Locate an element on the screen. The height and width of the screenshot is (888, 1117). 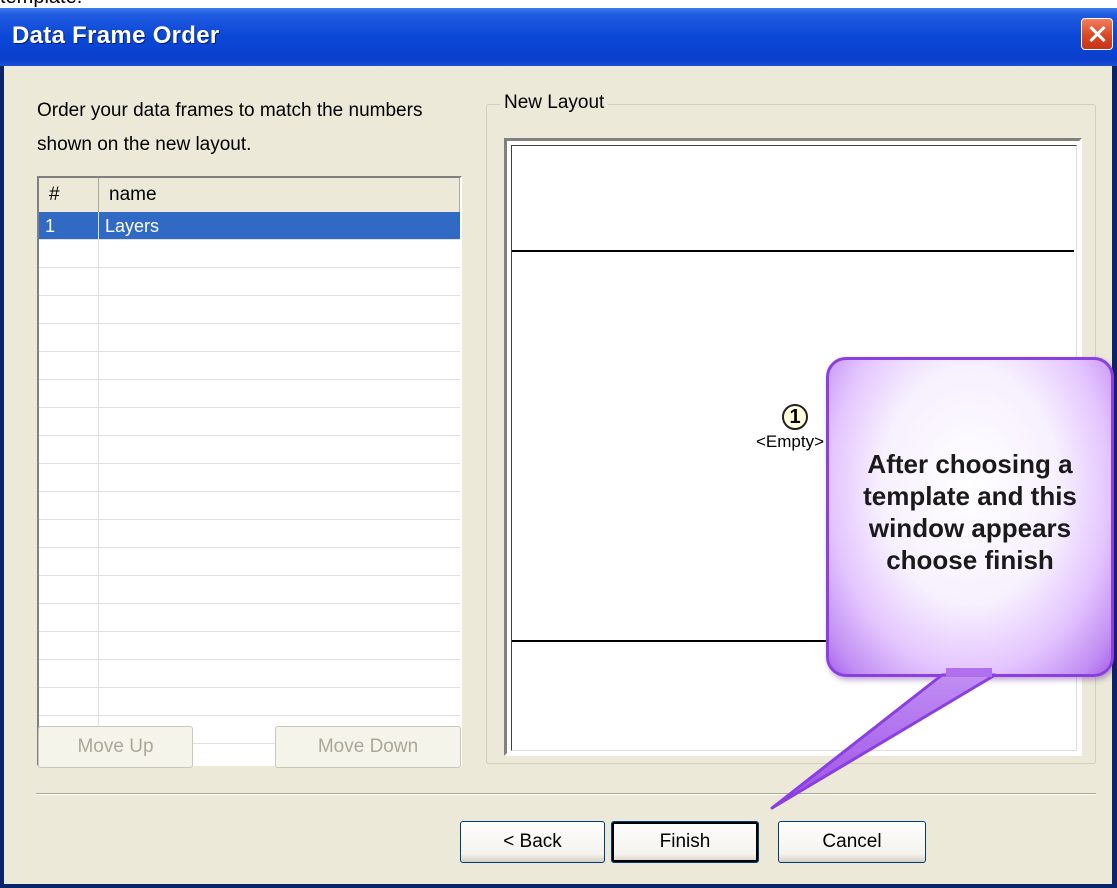
window-title: Data Frame Order is located at coordinates (116, 35).